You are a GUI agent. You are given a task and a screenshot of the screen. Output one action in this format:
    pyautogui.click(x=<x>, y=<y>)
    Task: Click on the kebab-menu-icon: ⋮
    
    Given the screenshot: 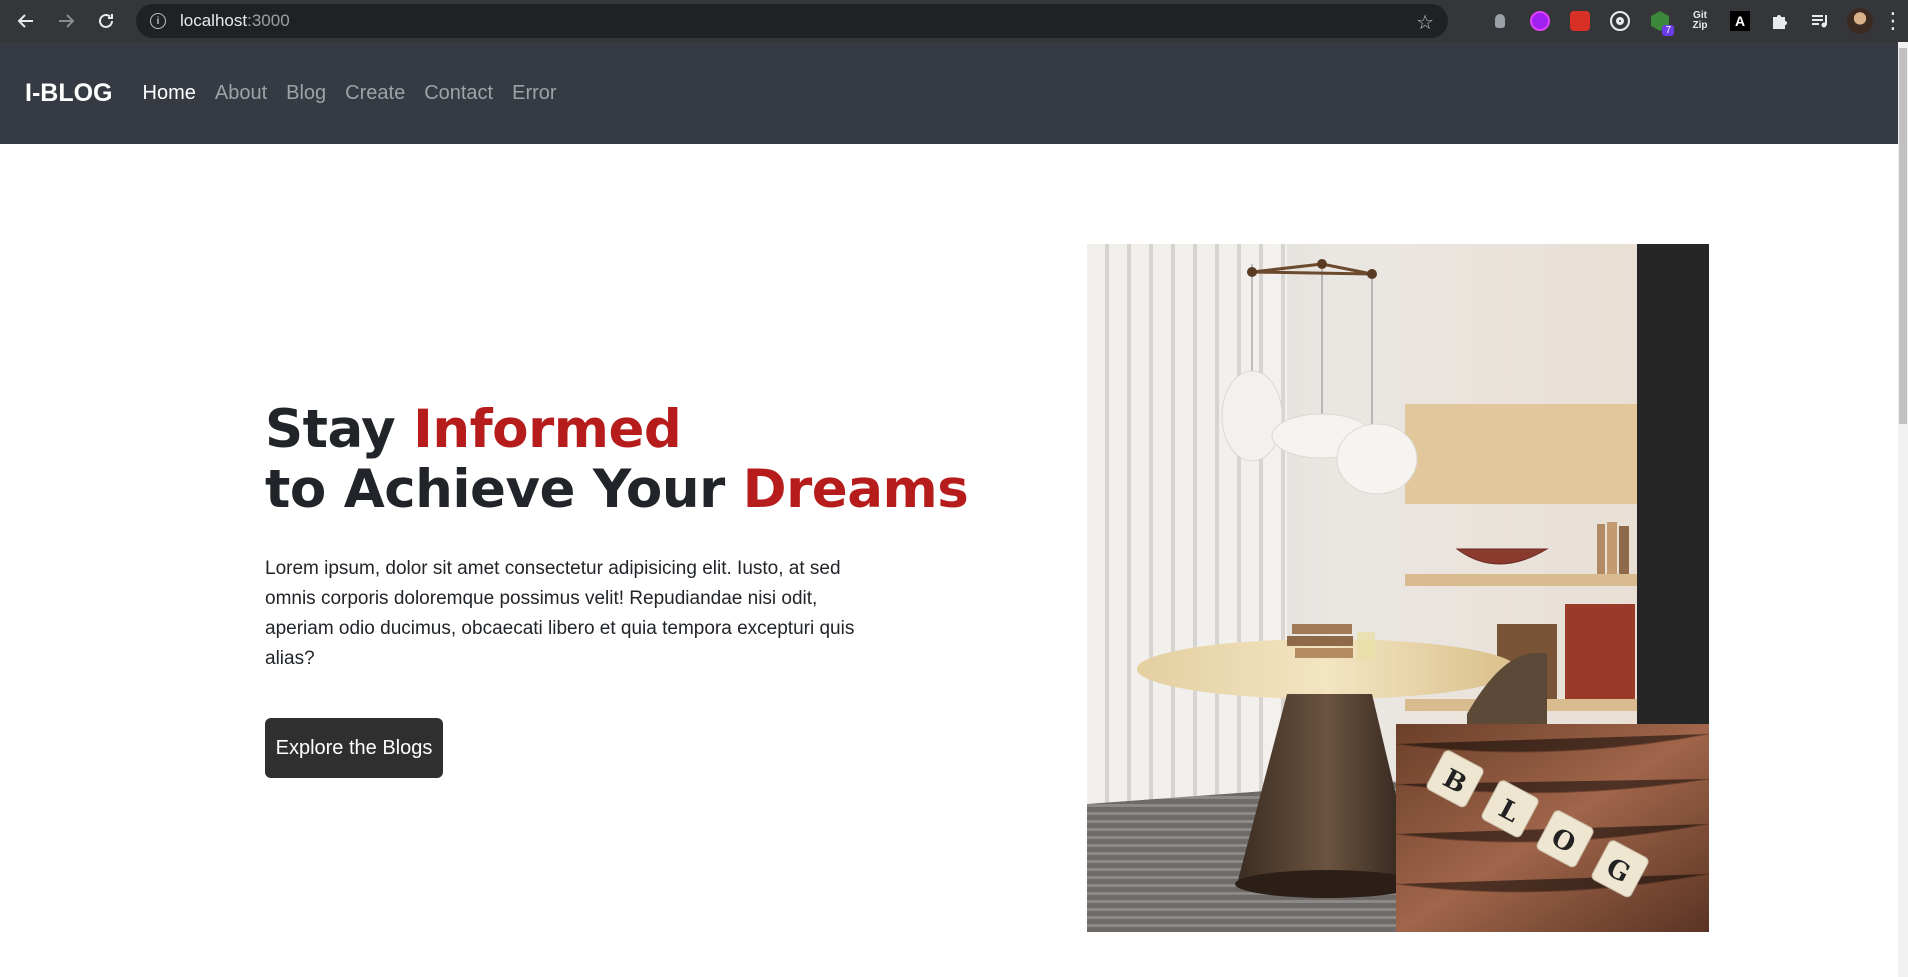 What is the action you would take?
    pyautogui.click(x=1893, y=21)
    